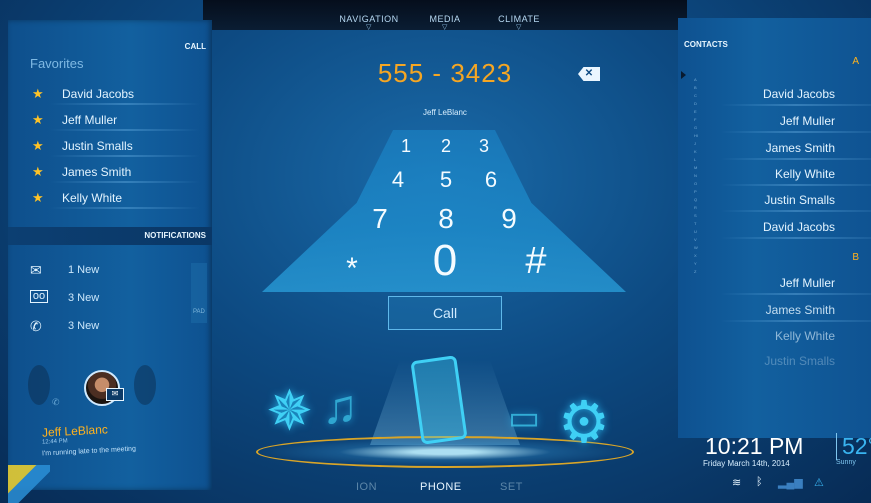 The height and width of the screenshot is (503, 871). I want to click on tab-climate-label: CLIMATE, so click(519, 19).